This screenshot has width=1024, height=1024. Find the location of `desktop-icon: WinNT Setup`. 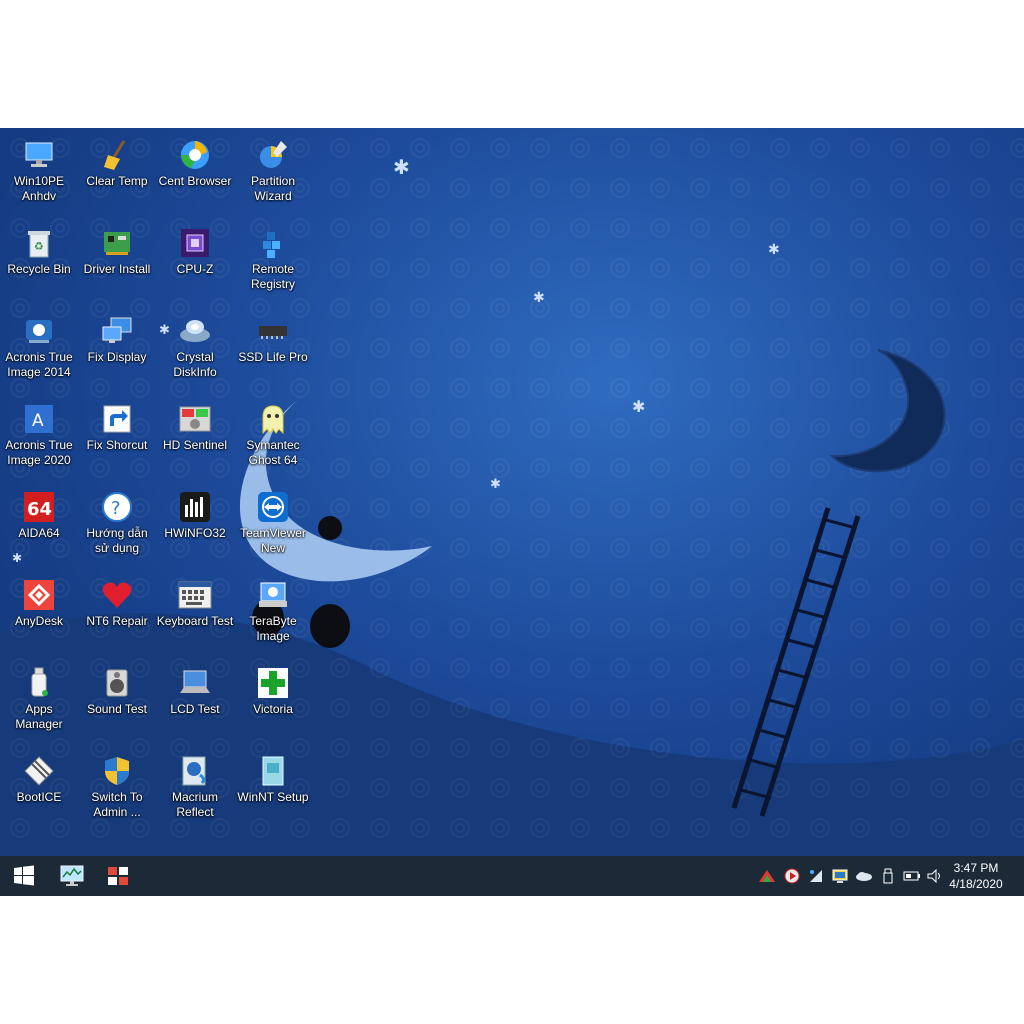

desktop-icon: WinNT Setup is located at coordinates (273, 791).